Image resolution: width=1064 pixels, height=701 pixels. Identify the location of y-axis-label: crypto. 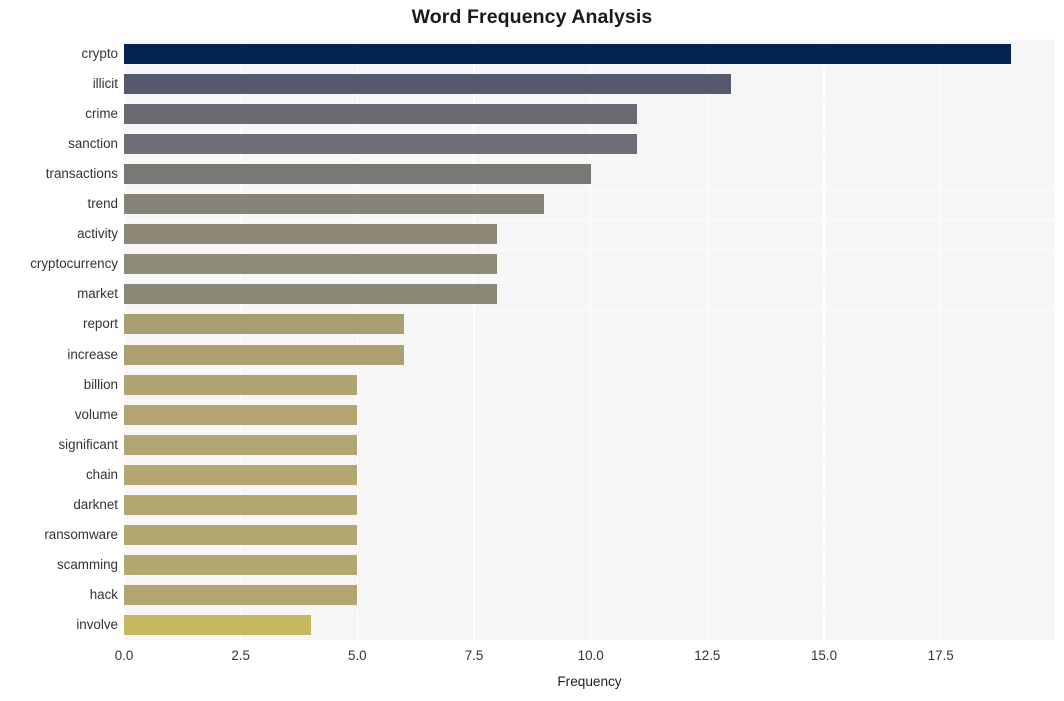
(99, 54).